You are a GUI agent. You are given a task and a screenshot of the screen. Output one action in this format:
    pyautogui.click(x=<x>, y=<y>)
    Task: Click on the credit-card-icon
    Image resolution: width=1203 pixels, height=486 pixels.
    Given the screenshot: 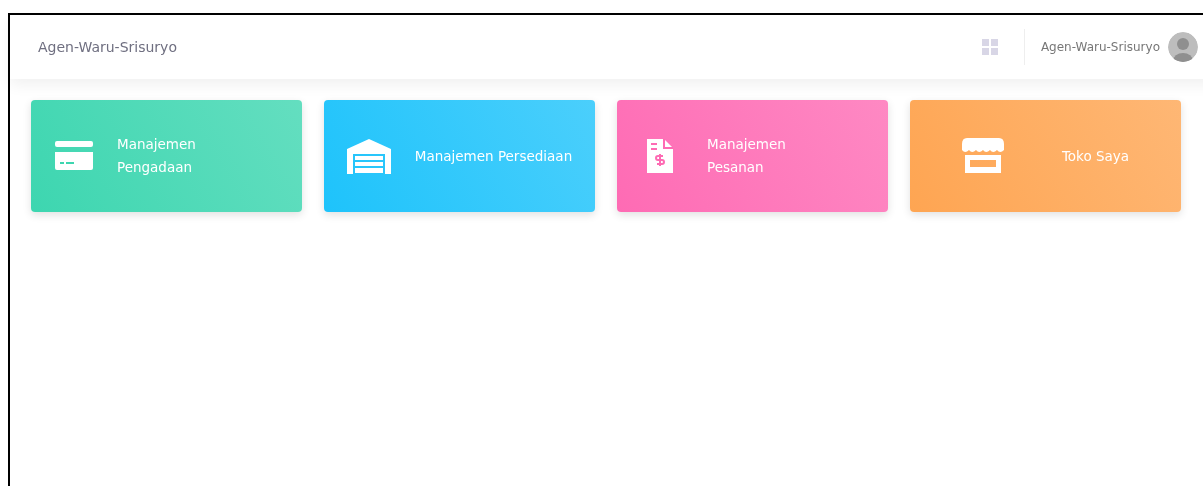 What is the action you would take?
    pyautogui.click(x=74, y=156)
    